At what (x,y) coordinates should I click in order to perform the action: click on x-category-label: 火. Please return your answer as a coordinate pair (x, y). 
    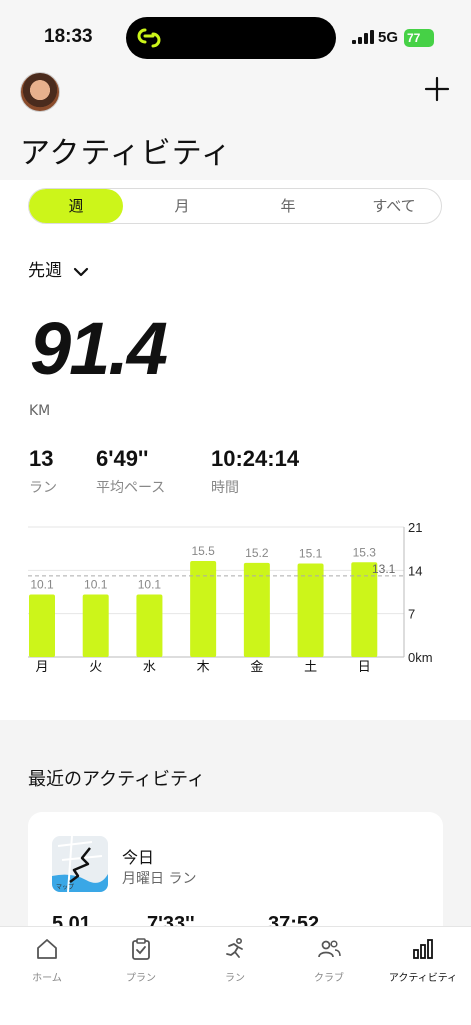
    Looking at the image, I should click on (95, 667).